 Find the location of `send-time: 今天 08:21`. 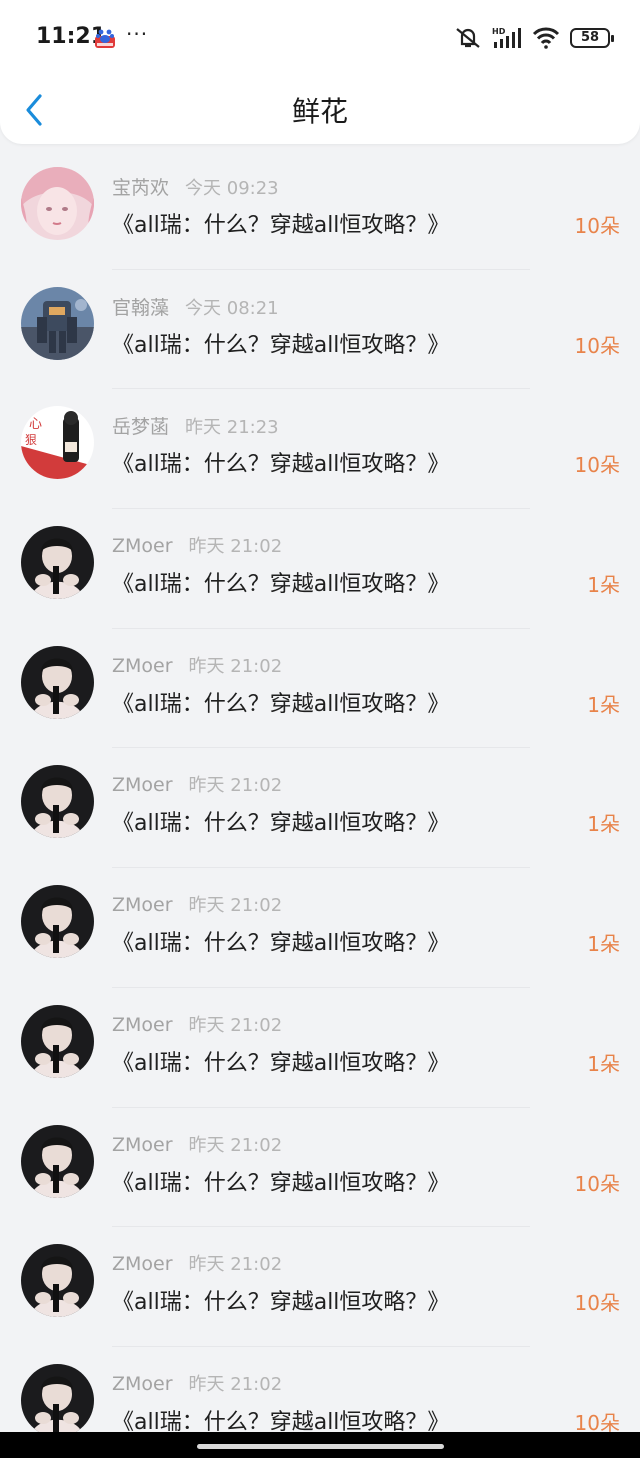

send-time: 今天 08:21 is located at coordinates (232, 308).